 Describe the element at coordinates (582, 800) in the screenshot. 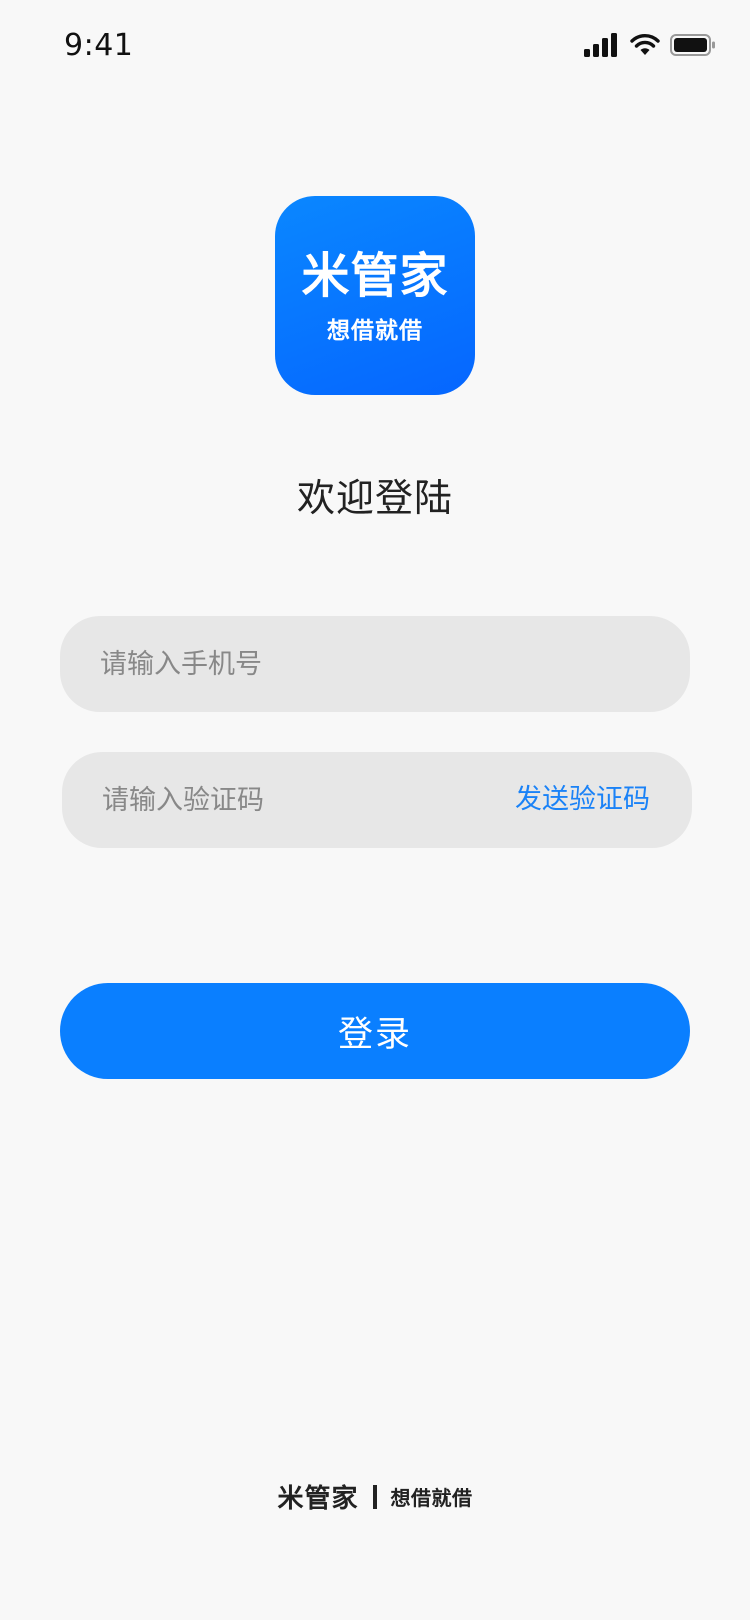

I see `send-code-button: 发送验证码` at that location.